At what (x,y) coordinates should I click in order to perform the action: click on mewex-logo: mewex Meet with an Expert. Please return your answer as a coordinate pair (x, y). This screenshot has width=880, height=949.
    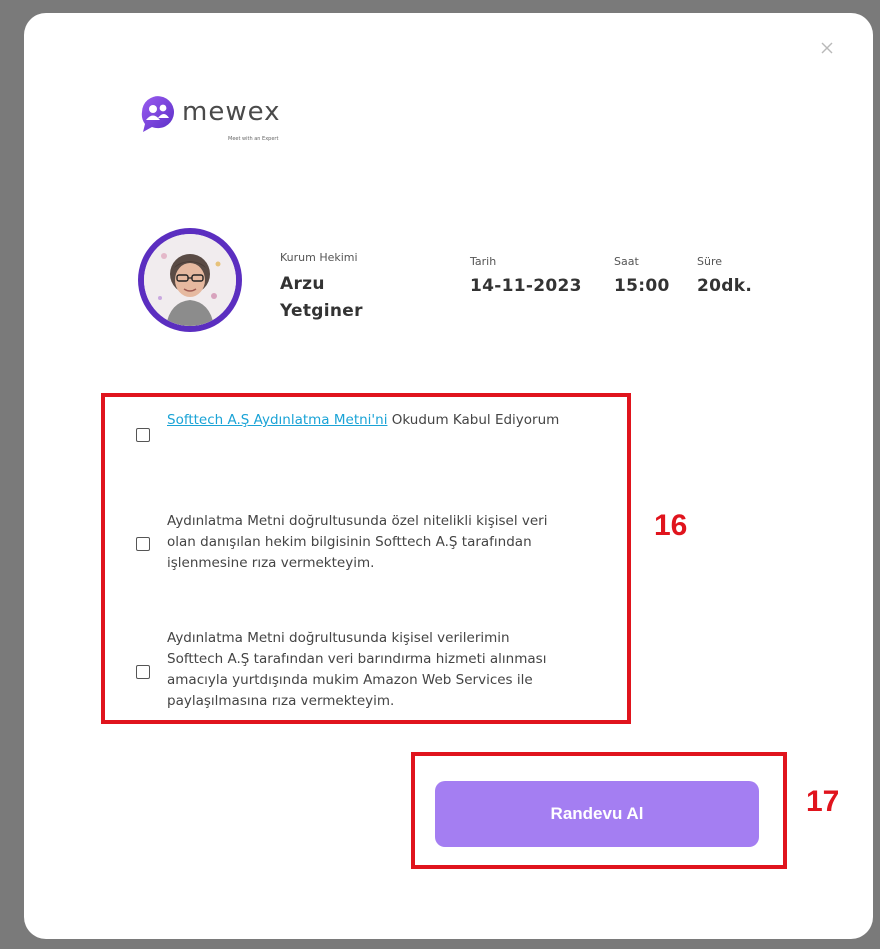
    Looking at the image, I should click on (238, 124).